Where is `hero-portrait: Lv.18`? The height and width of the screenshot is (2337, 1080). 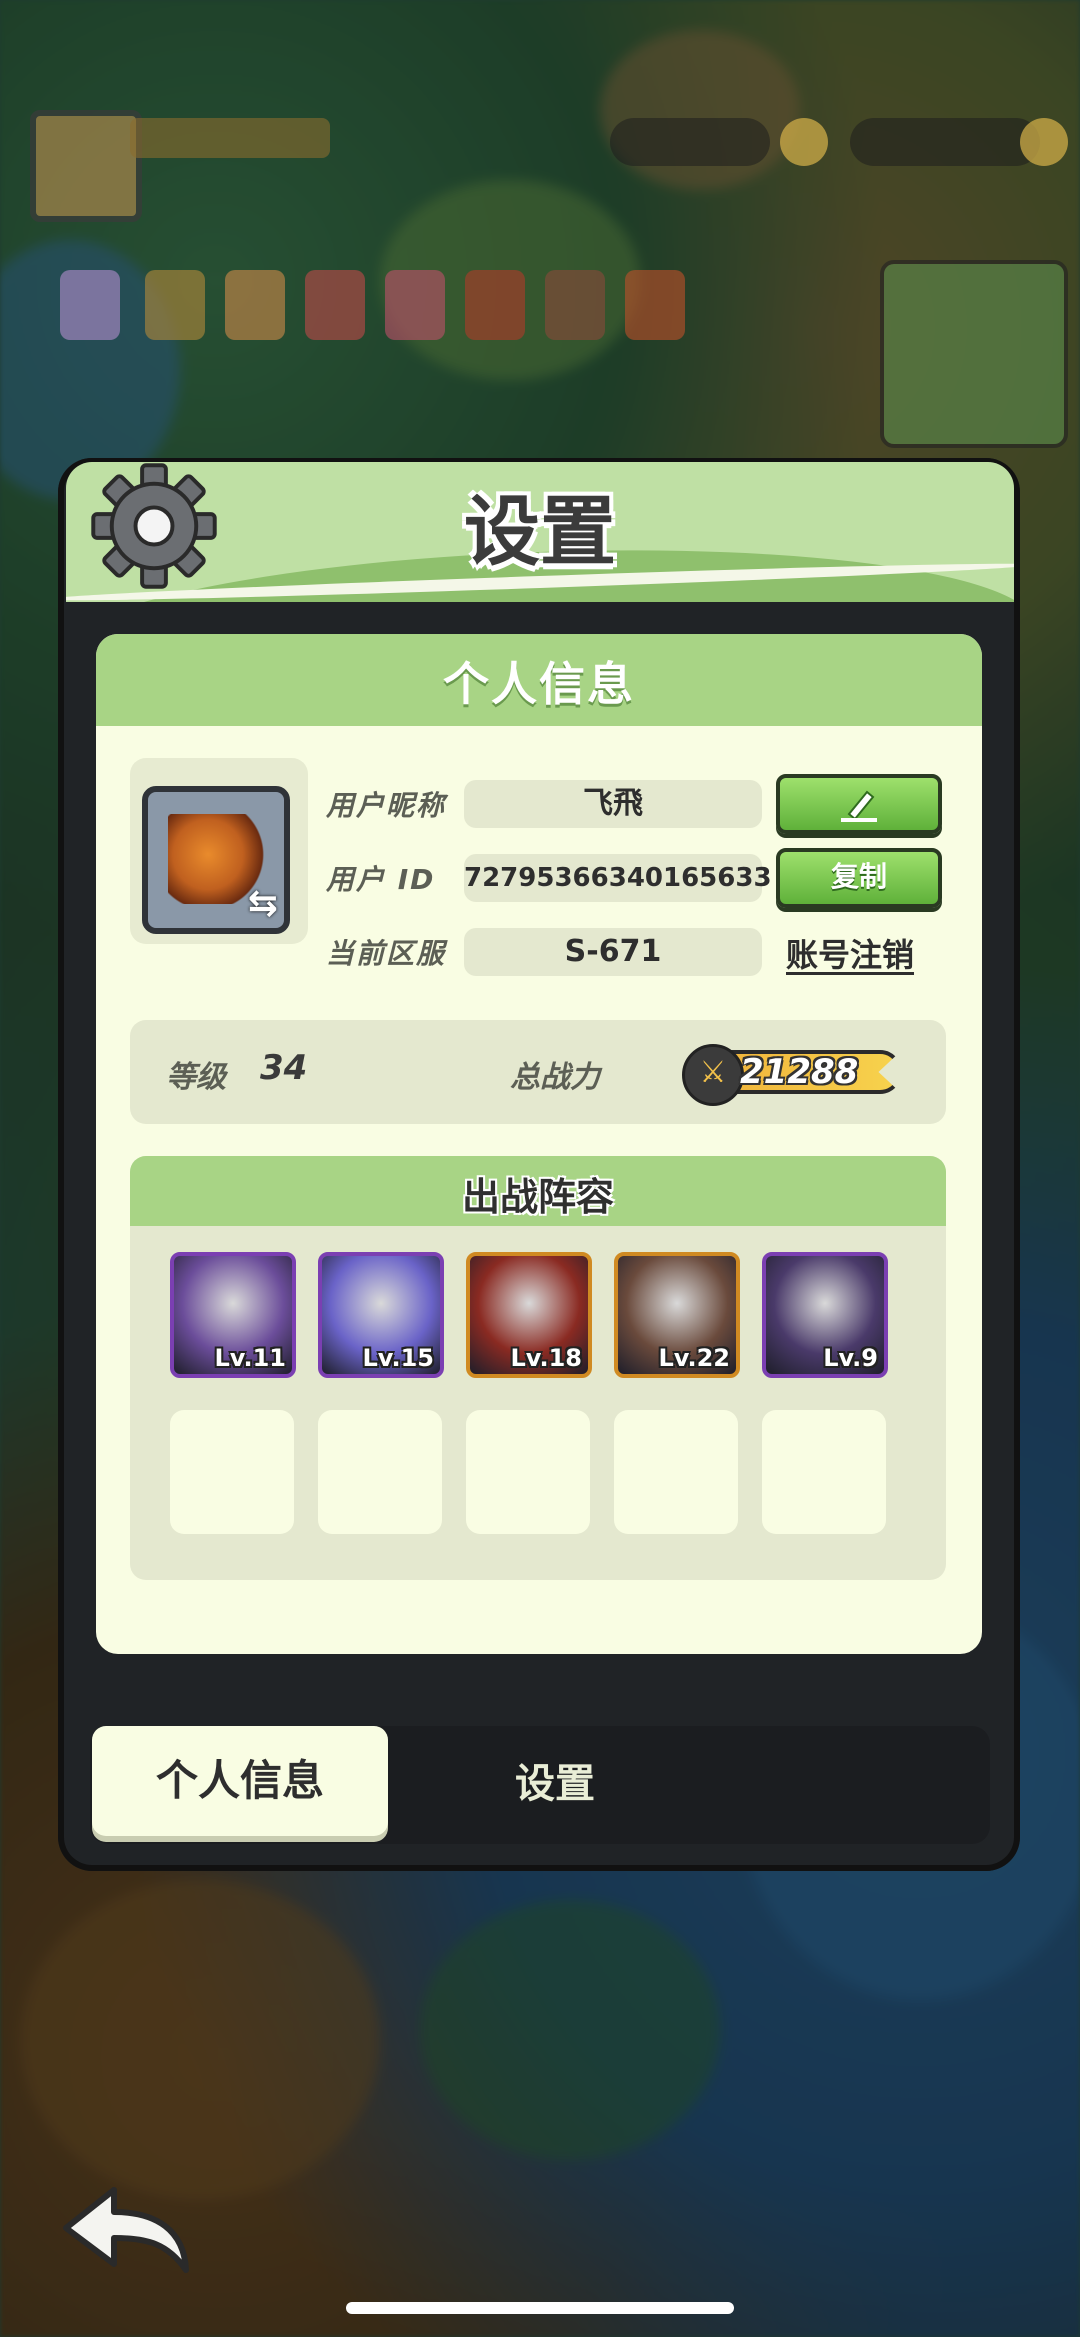
hero-portrait: Lv.18 is located at coordinates (529, 1315).